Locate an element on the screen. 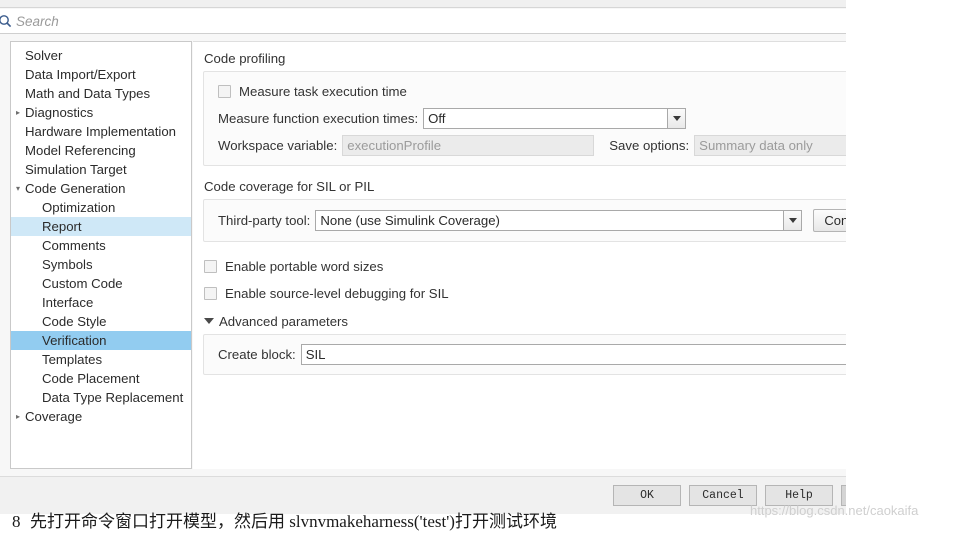 The height and width of the screenshot is (533, 963). search-input is located at coordinates (431, 21).